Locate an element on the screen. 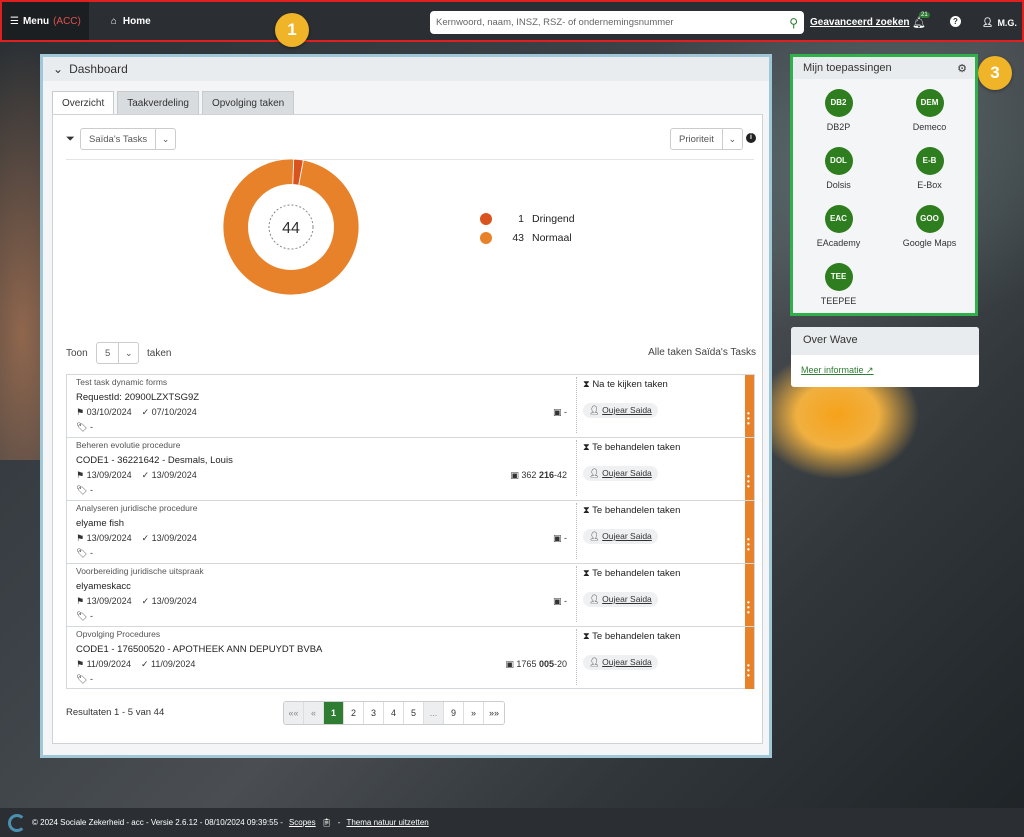 The height and width of the screenshot is (837, 1024). advanced-search-link: Geavanceerd zoeken is located at coordinates (860, 22).